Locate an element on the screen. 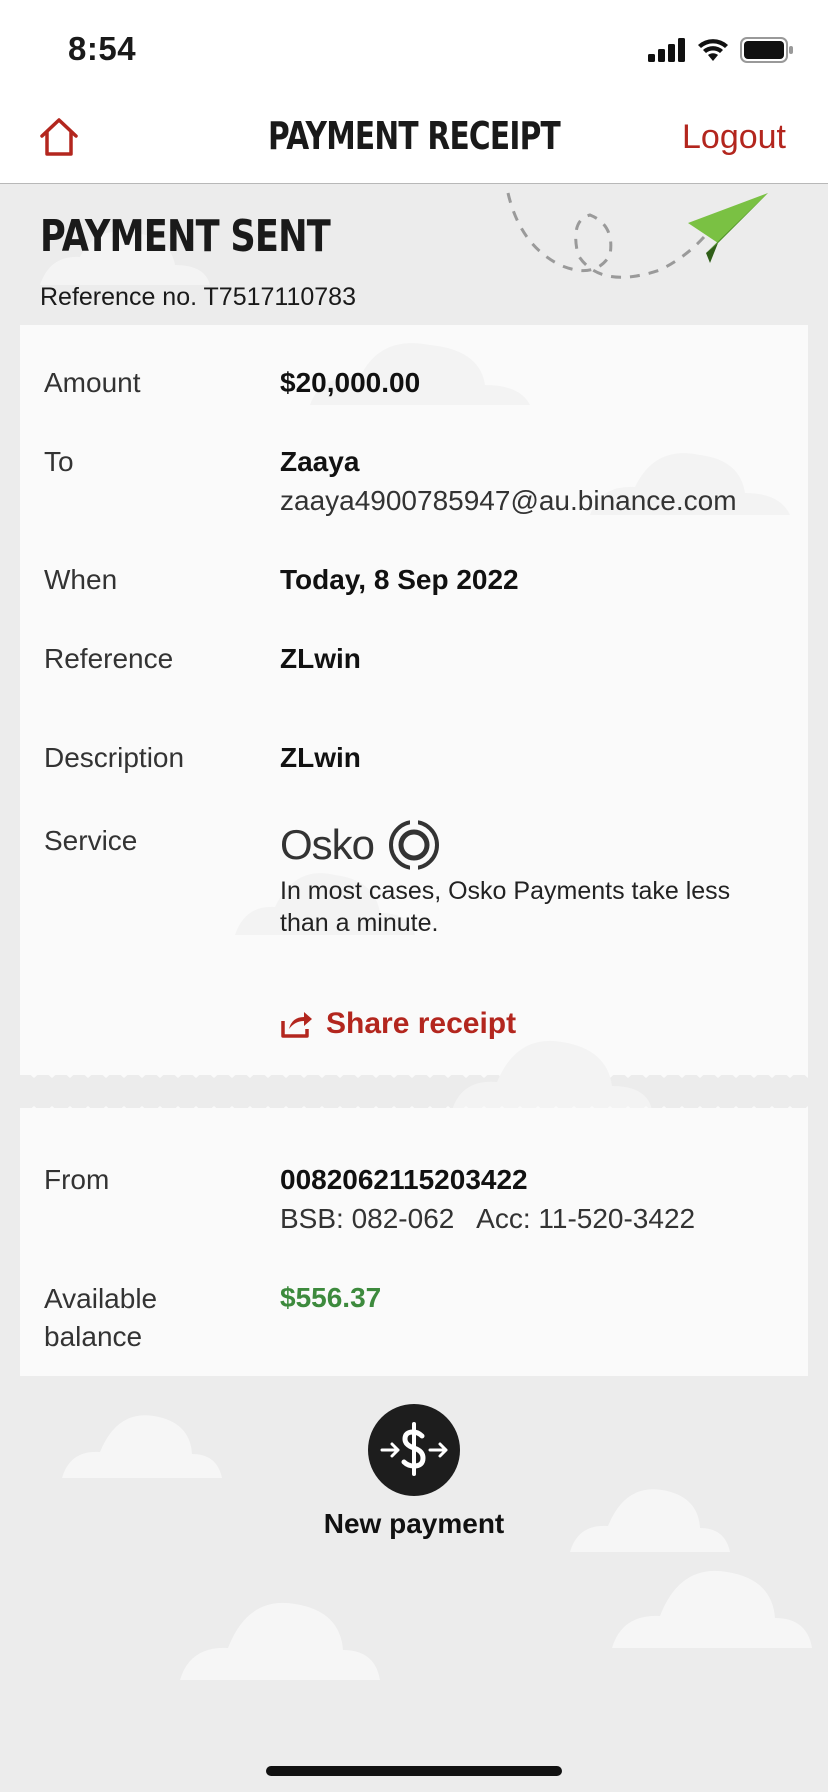 This screenshot has height=1792, width=828. new-payment-section: New payment is located at coordinates (414, 1472).